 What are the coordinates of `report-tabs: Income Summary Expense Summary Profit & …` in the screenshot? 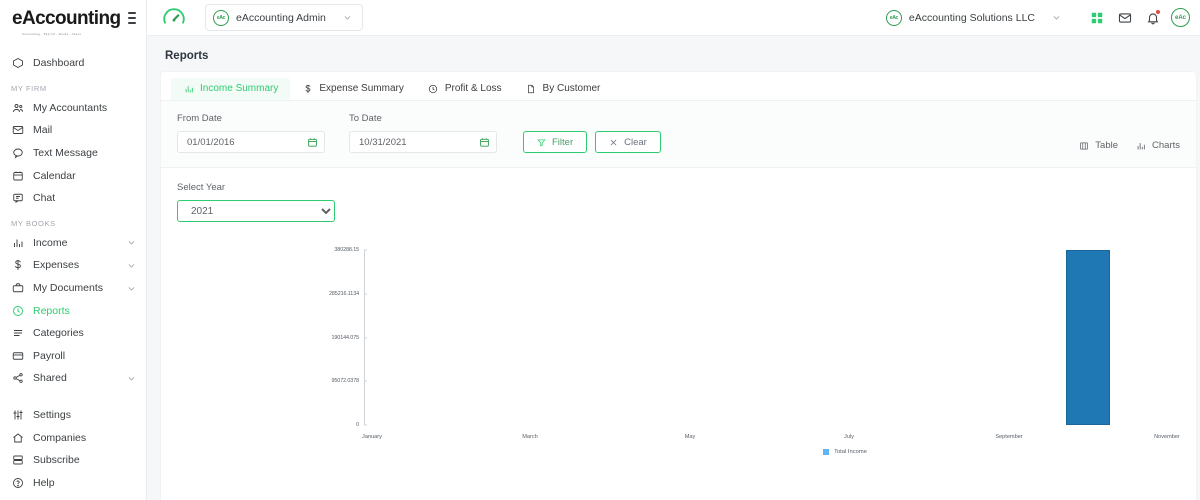 It's located at (678, 86).